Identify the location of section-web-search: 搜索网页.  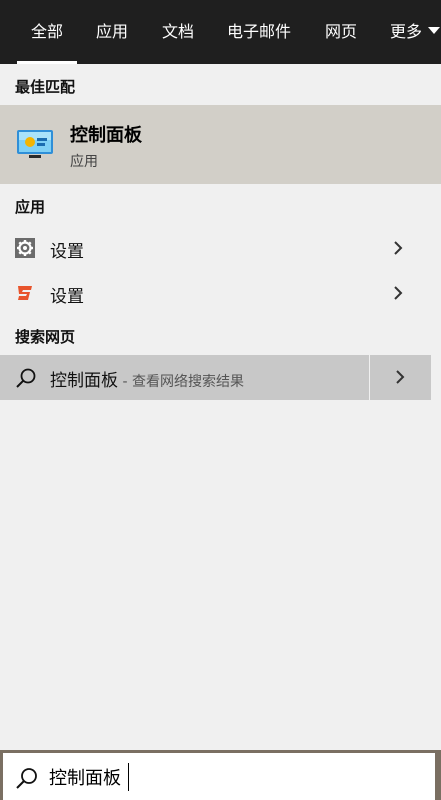
(45, 337).